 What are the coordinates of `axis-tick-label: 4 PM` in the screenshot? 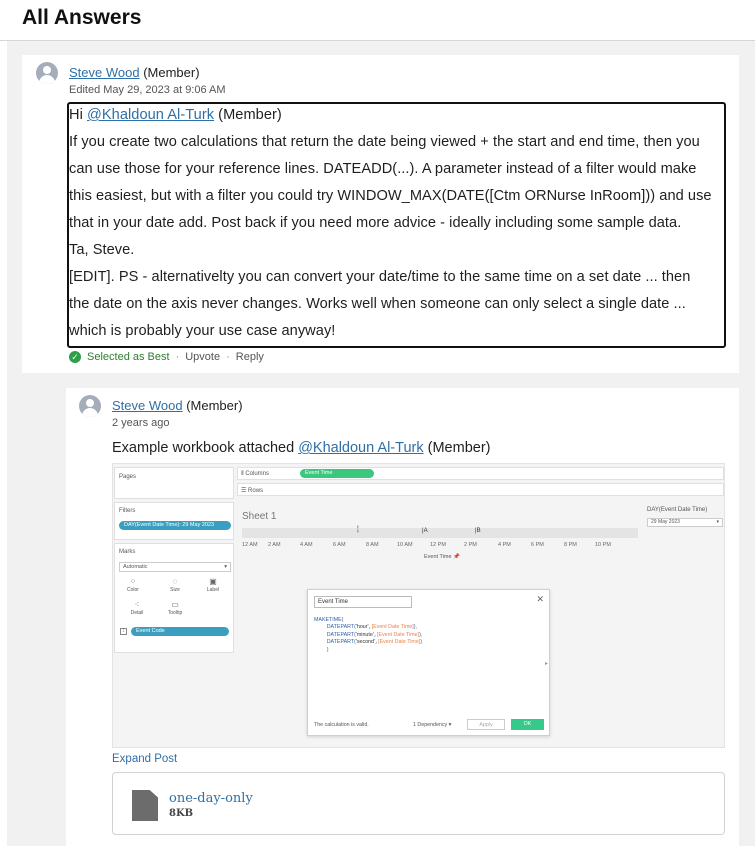 It's located at (504, 545).